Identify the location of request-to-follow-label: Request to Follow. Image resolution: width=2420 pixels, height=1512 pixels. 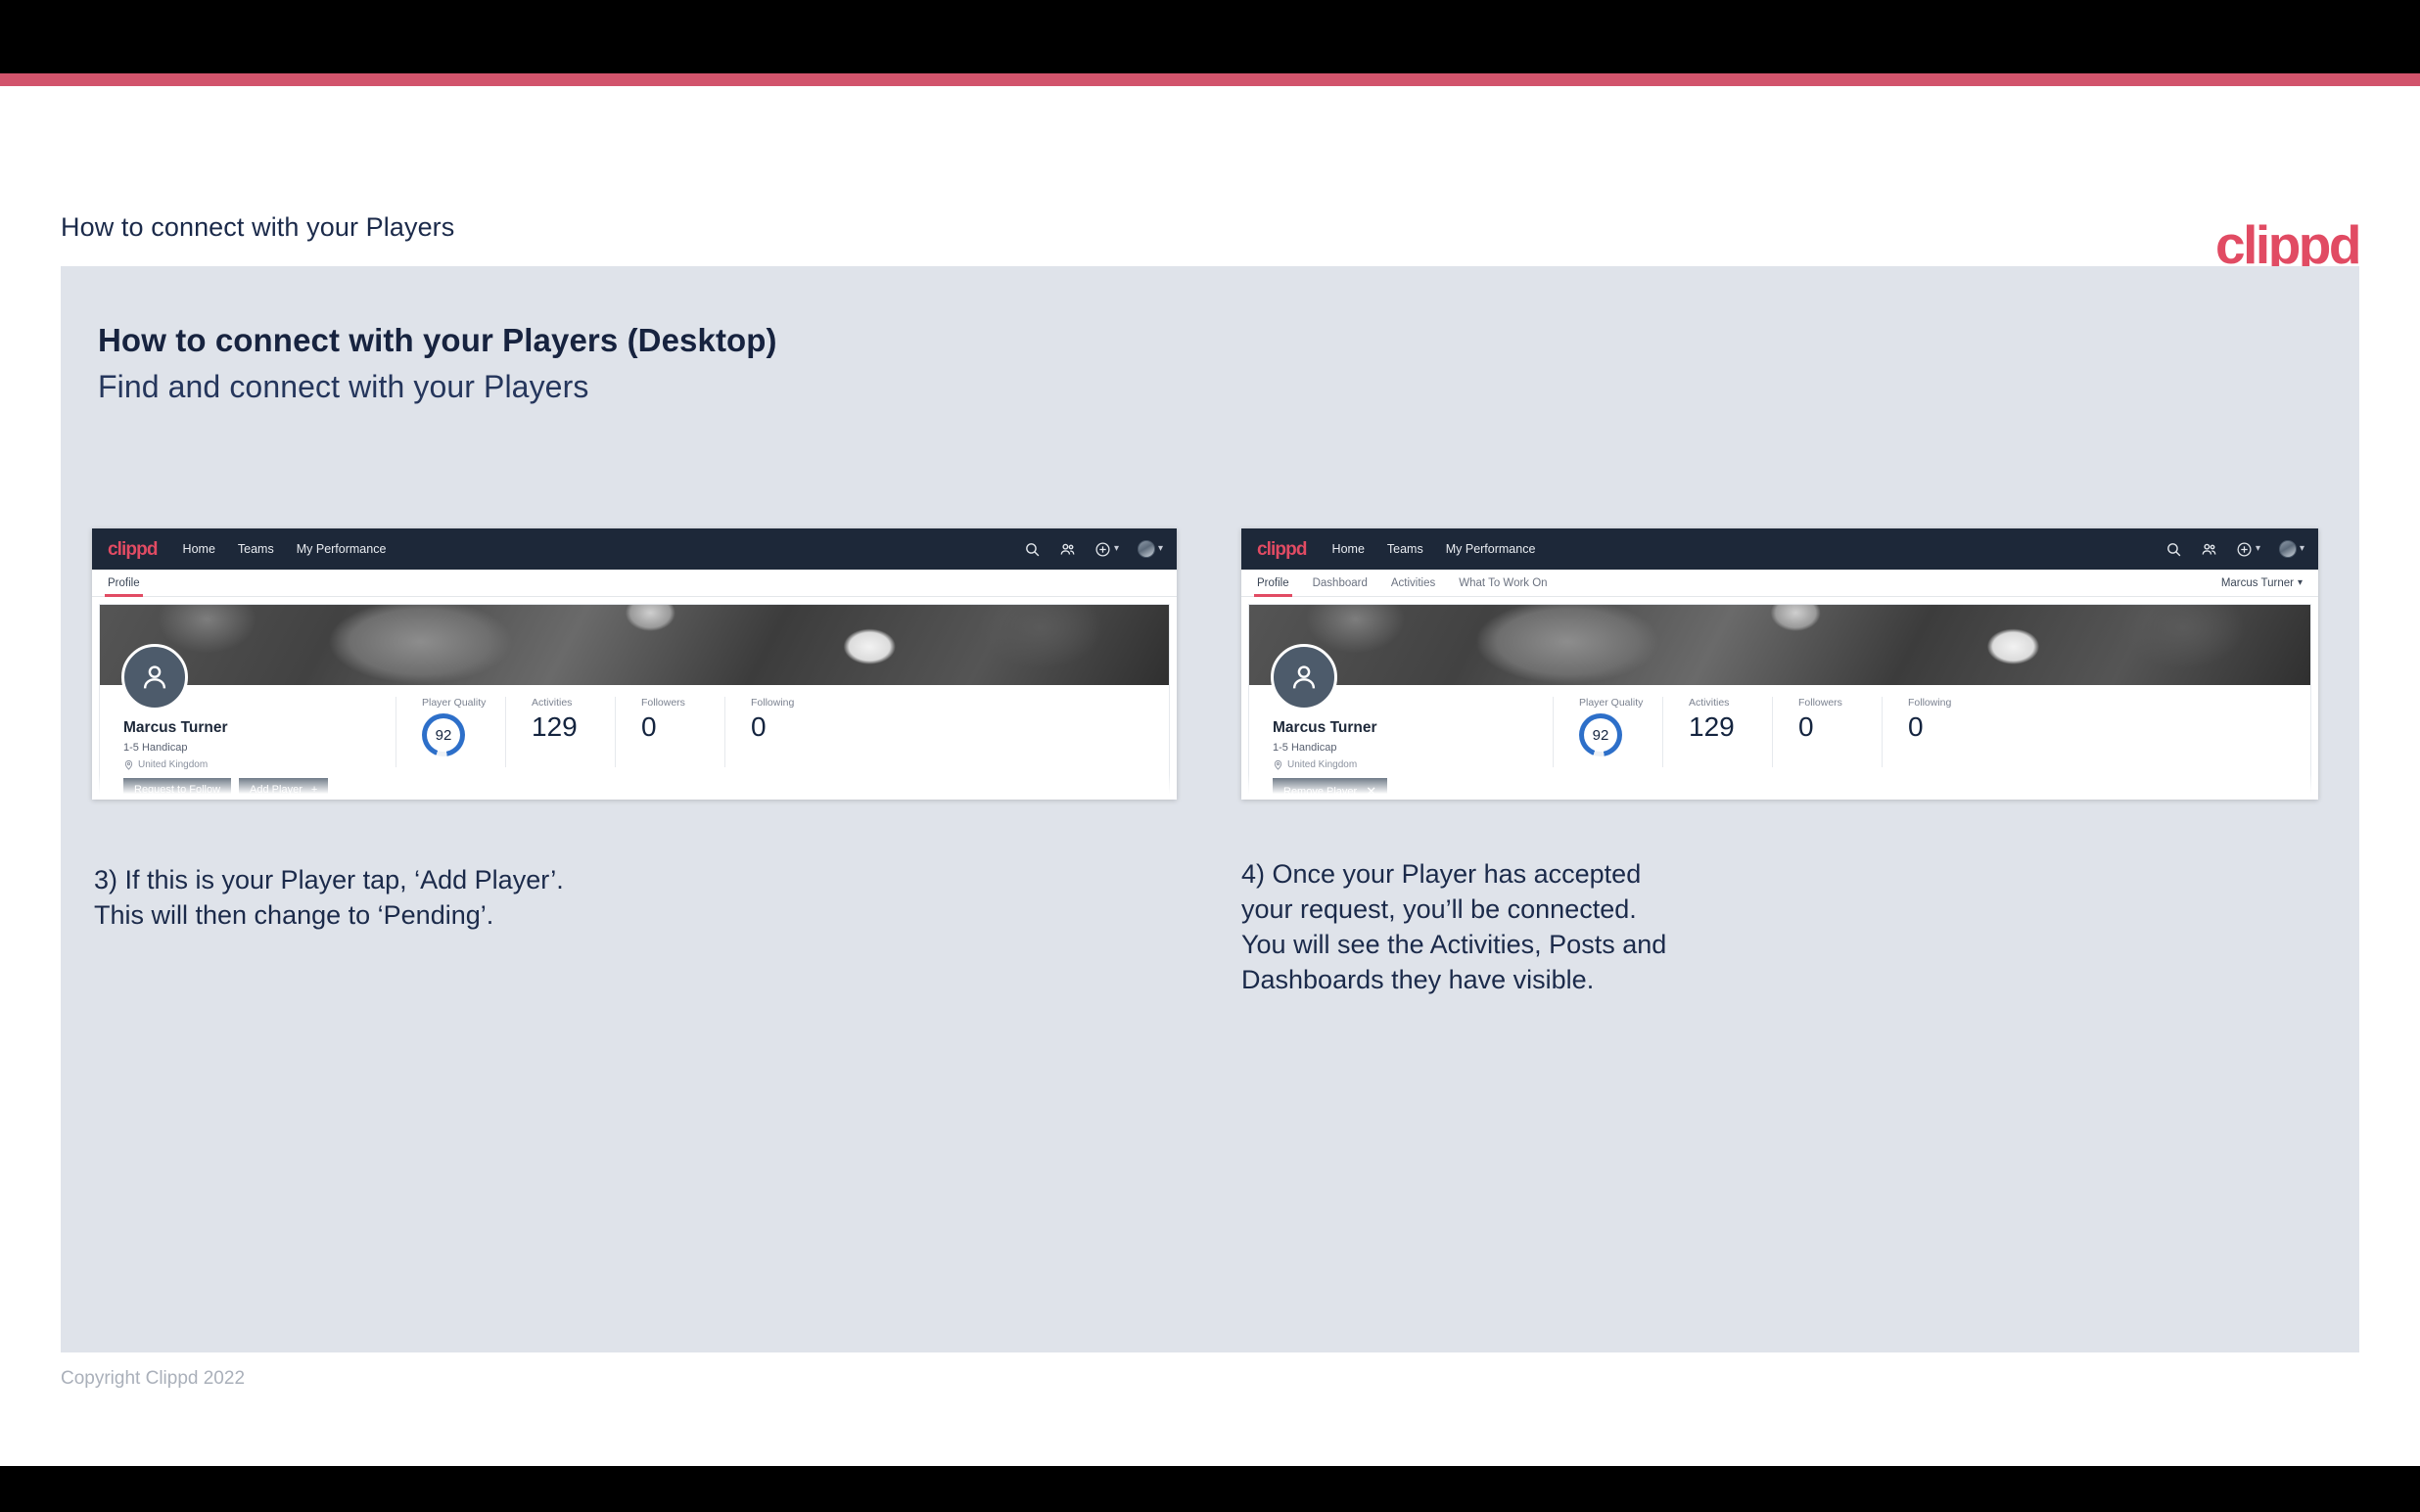
(177, 790).